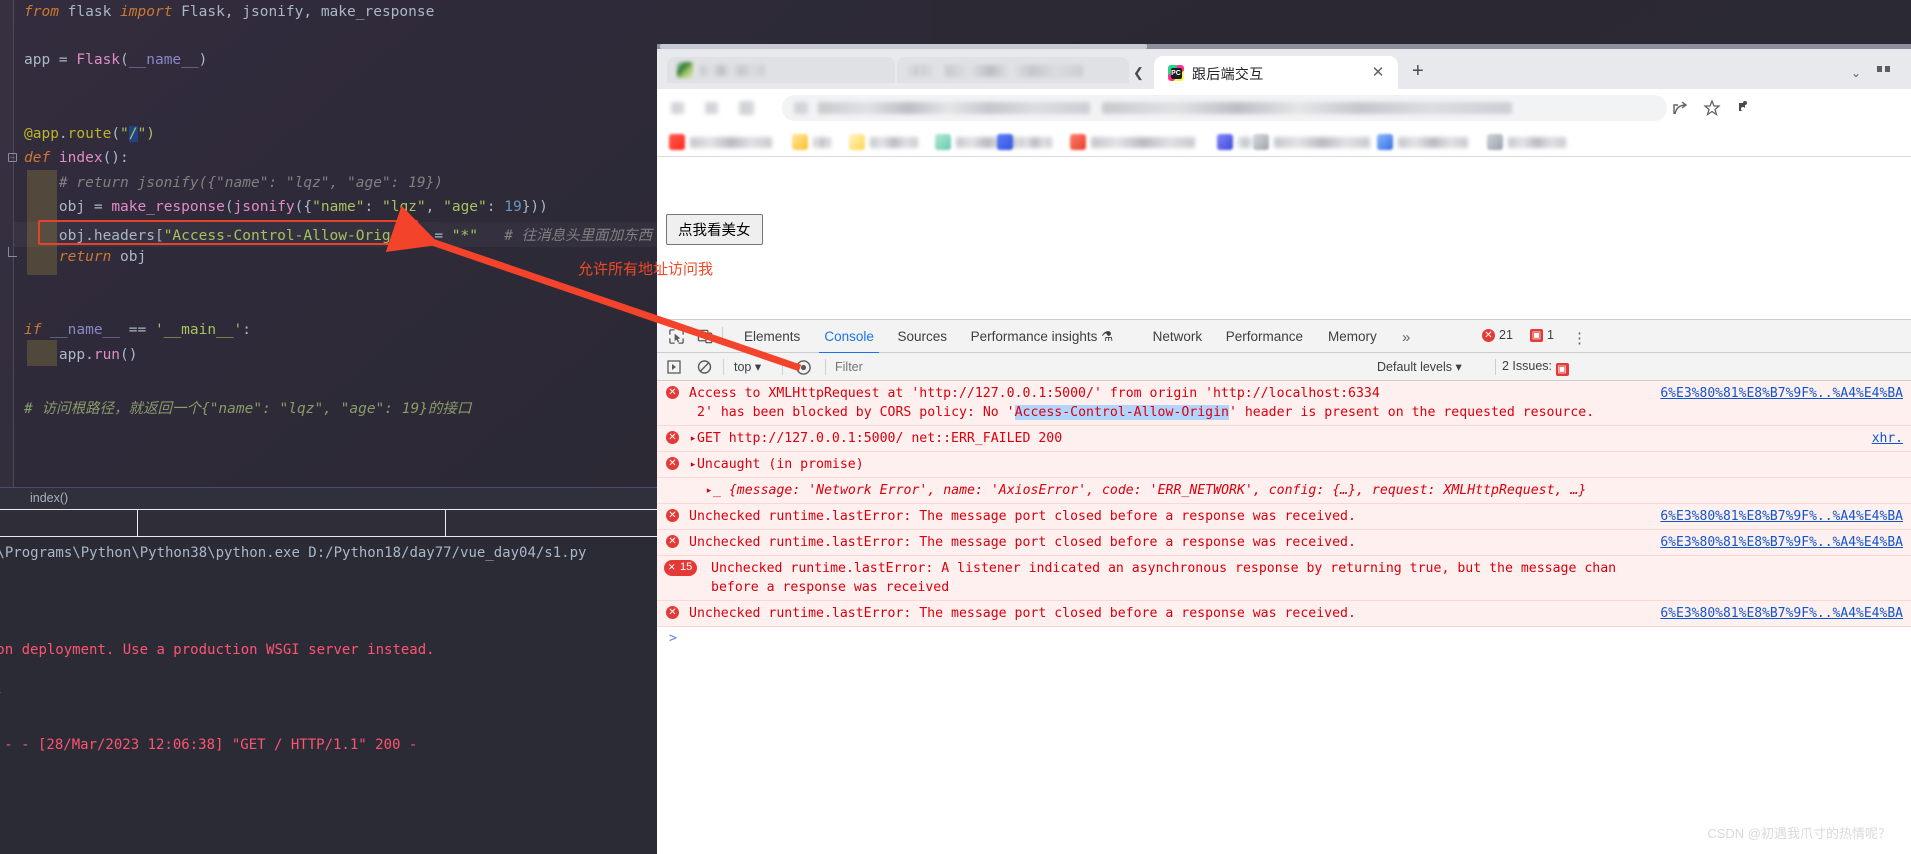  I want to click on code-token: ==, so click(141, 330).